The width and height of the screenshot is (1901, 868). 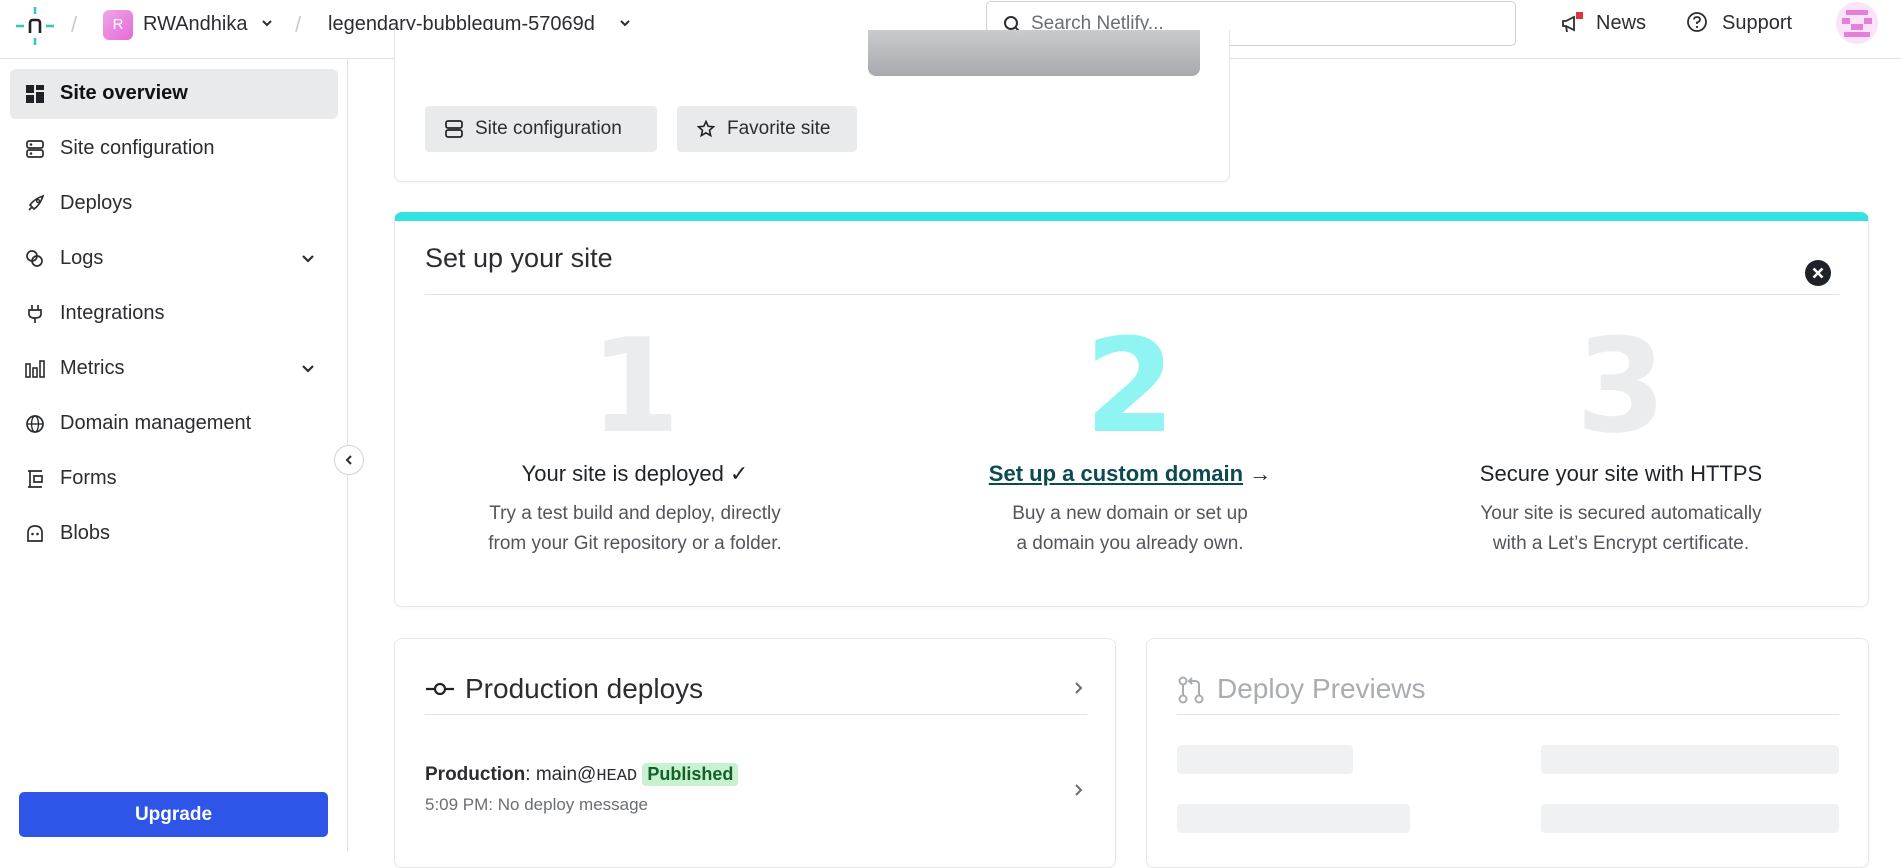 I want to click on deploy-message: 5:09 PM: No deploy message, so click(x=537, y=804).